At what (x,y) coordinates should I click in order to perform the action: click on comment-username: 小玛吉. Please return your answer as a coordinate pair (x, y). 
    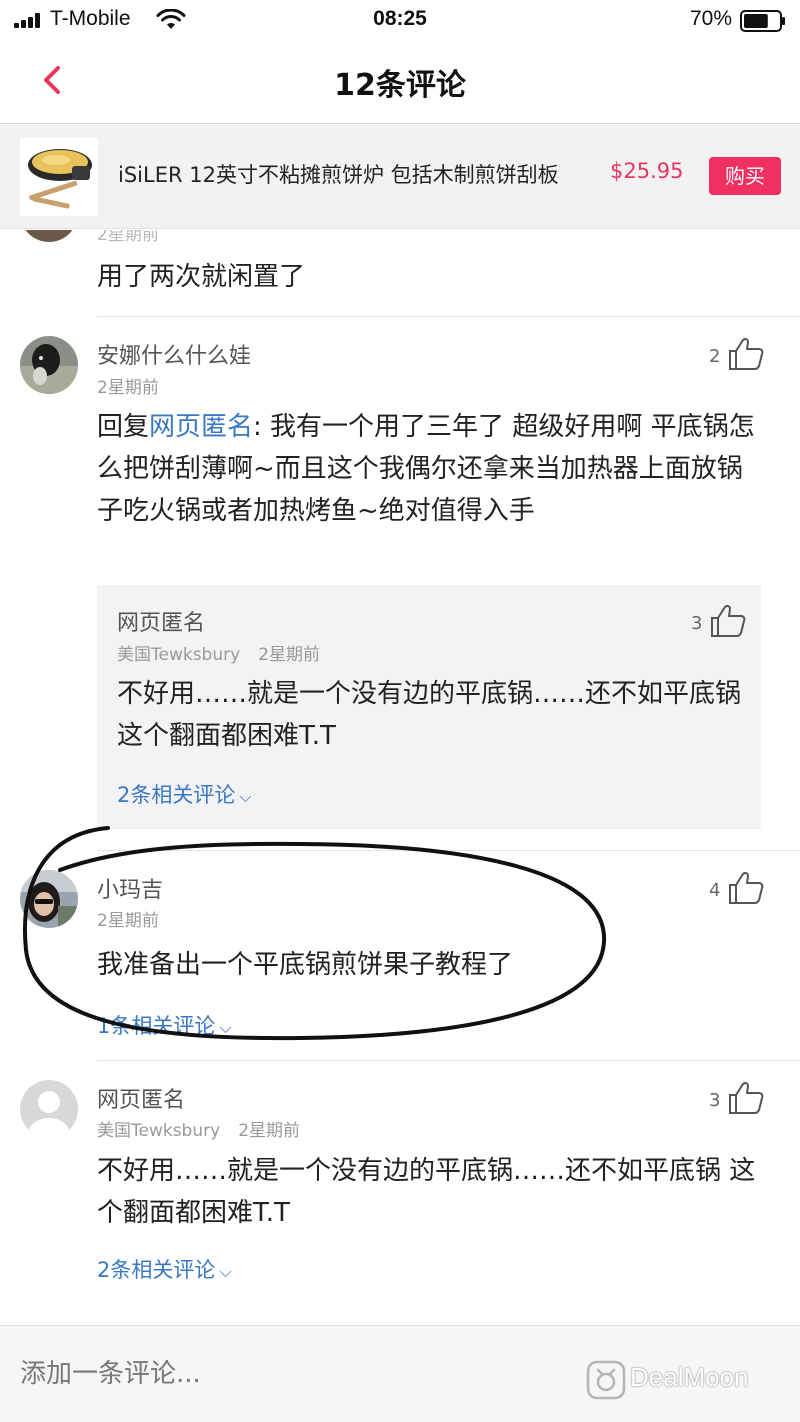
    Looking at the image, I should click on (130, 888).